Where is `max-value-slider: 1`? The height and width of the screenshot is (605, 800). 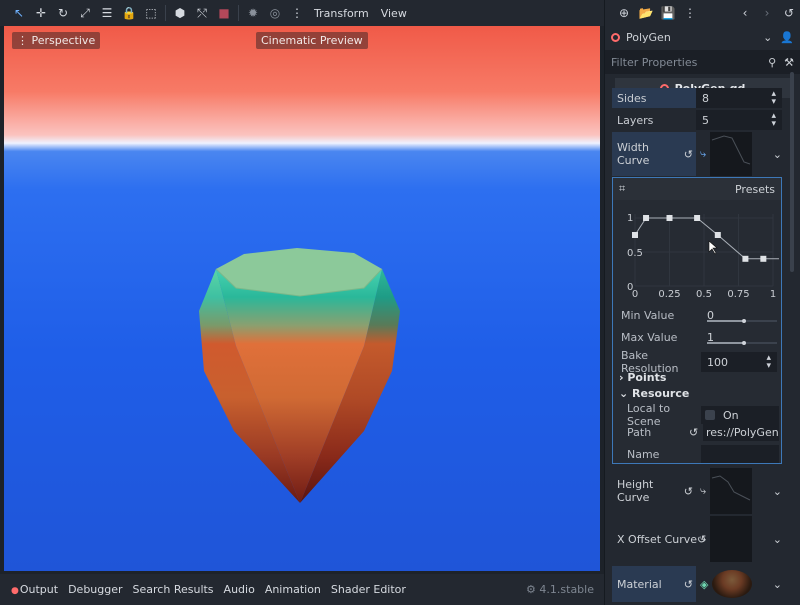
max-value-slider: 1 is located at coordinates (741, 337).